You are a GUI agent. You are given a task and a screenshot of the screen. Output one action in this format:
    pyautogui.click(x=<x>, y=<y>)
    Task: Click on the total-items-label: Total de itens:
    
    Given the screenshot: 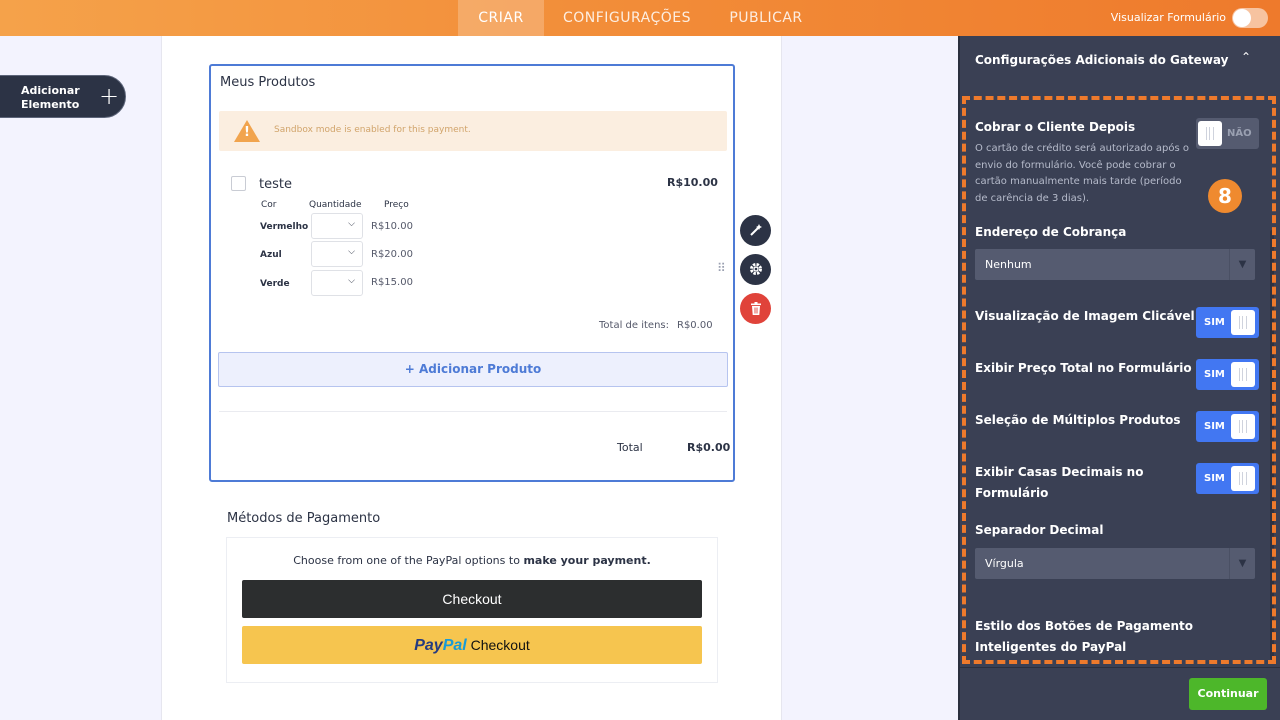 What is the action you would take?
    pyautogui.click(x=634, y=325)
    